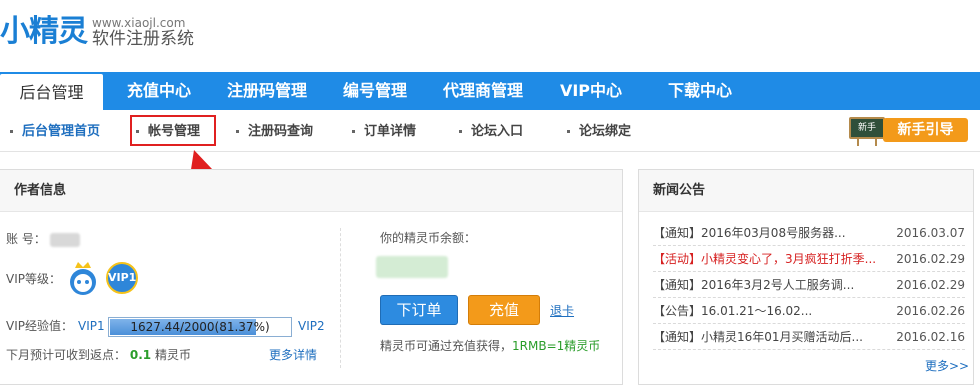  I want to click on recharge-button: 充值, so click(504, 310).